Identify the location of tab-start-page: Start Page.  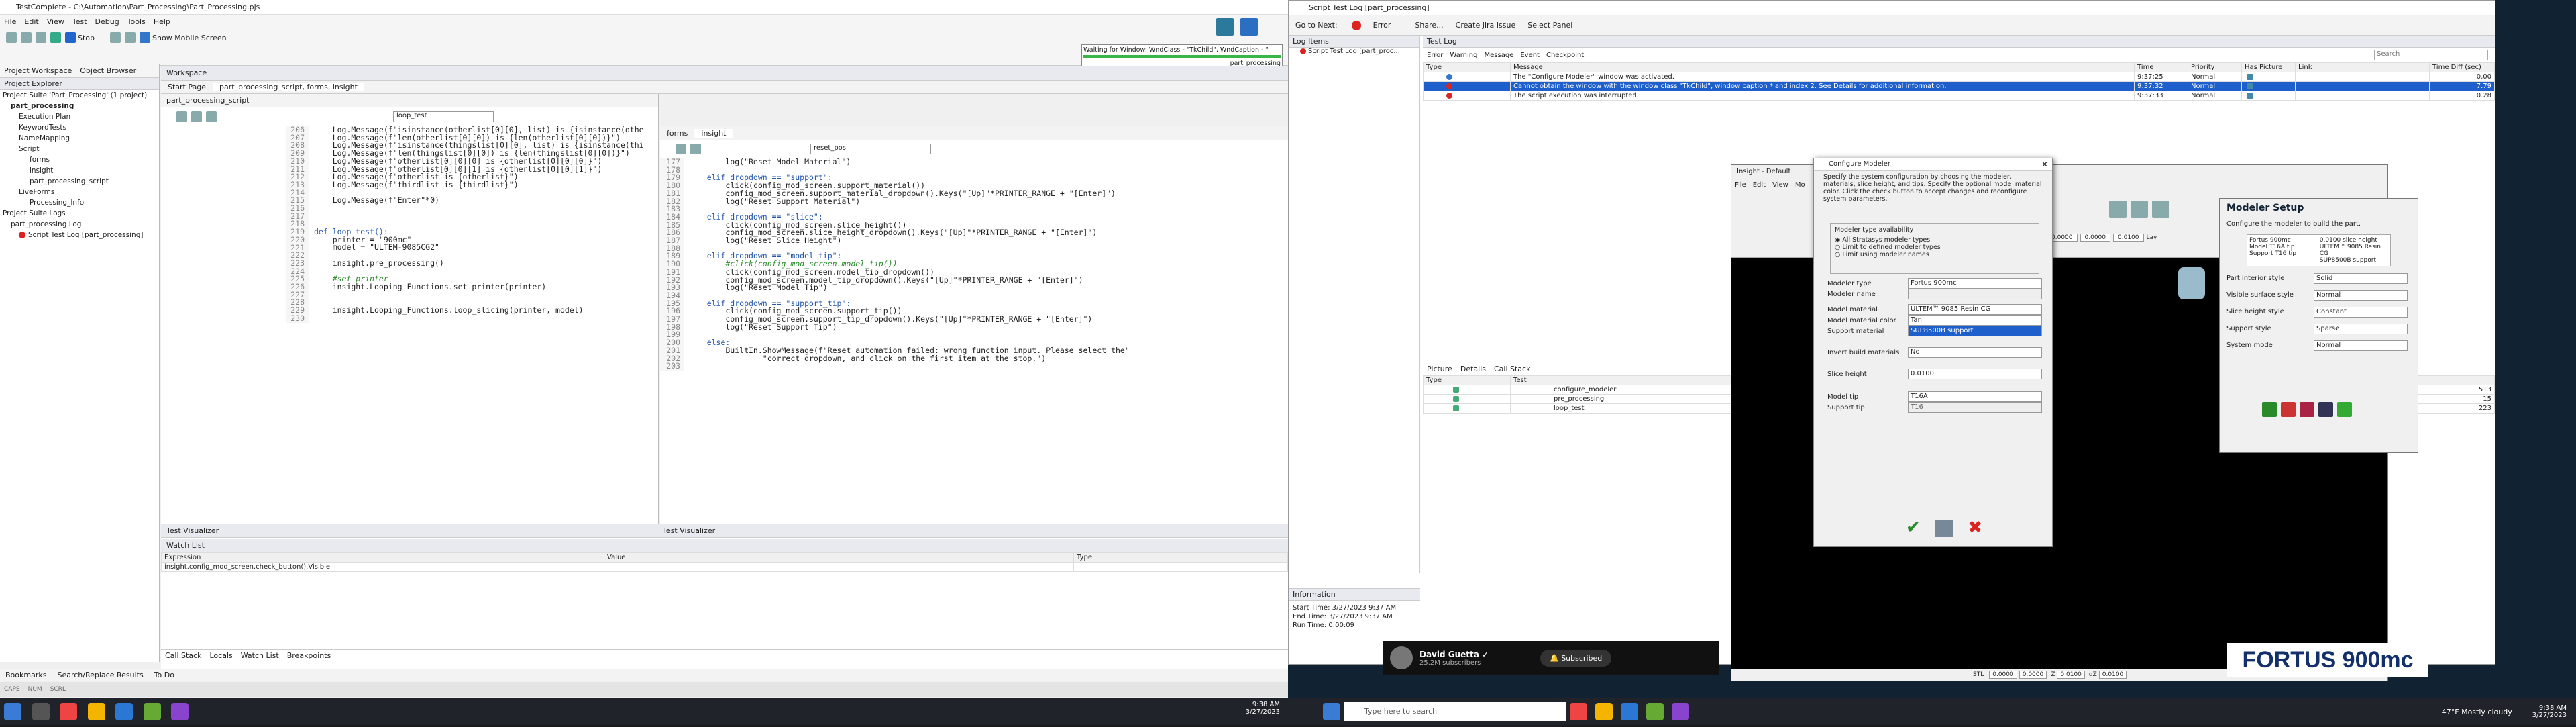
(187, 87).